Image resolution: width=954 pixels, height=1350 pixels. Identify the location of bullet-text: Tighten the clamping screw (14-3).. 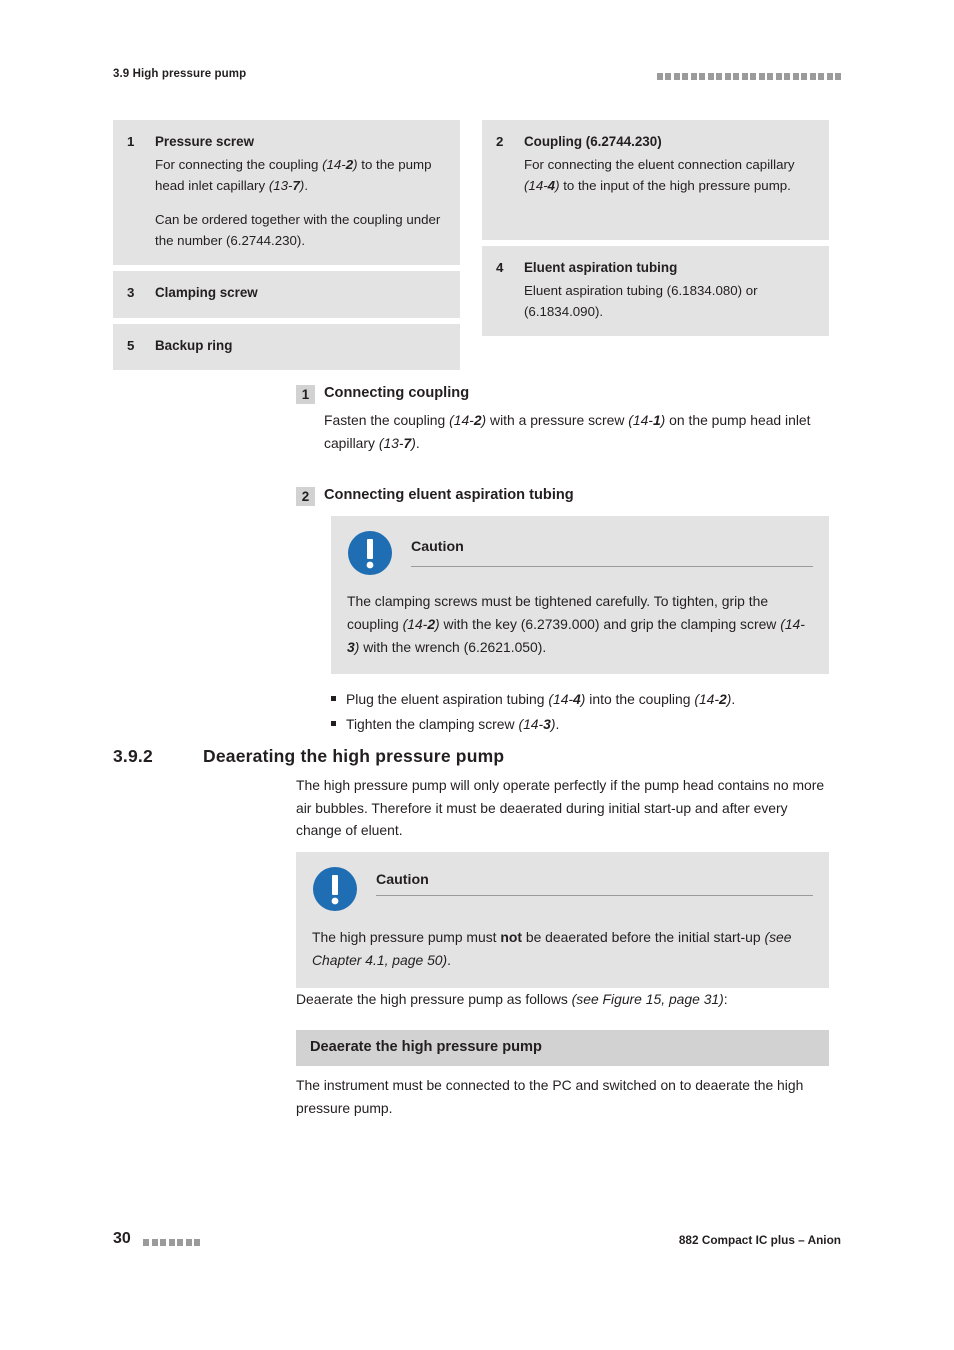
(453, 723).